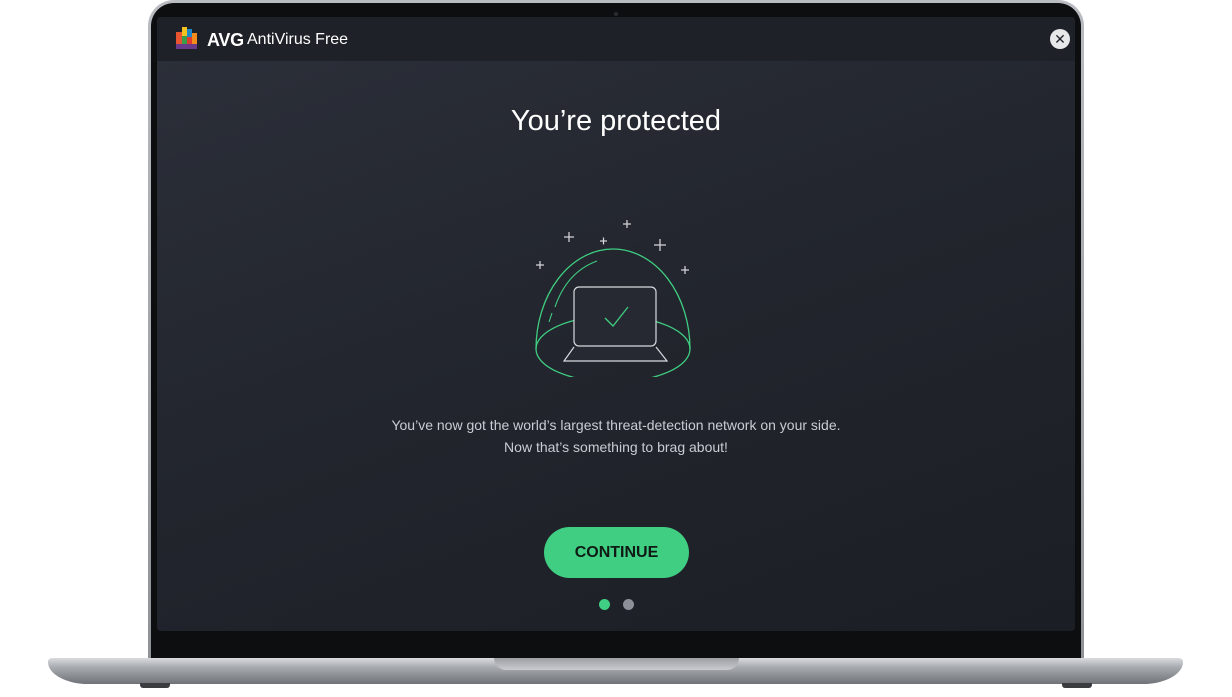 This screenshot has height=697, width=1232. Describe the element at coordinates (298, 39) in the screenshot. I see `app-title: AntiVirus Free` at that location.